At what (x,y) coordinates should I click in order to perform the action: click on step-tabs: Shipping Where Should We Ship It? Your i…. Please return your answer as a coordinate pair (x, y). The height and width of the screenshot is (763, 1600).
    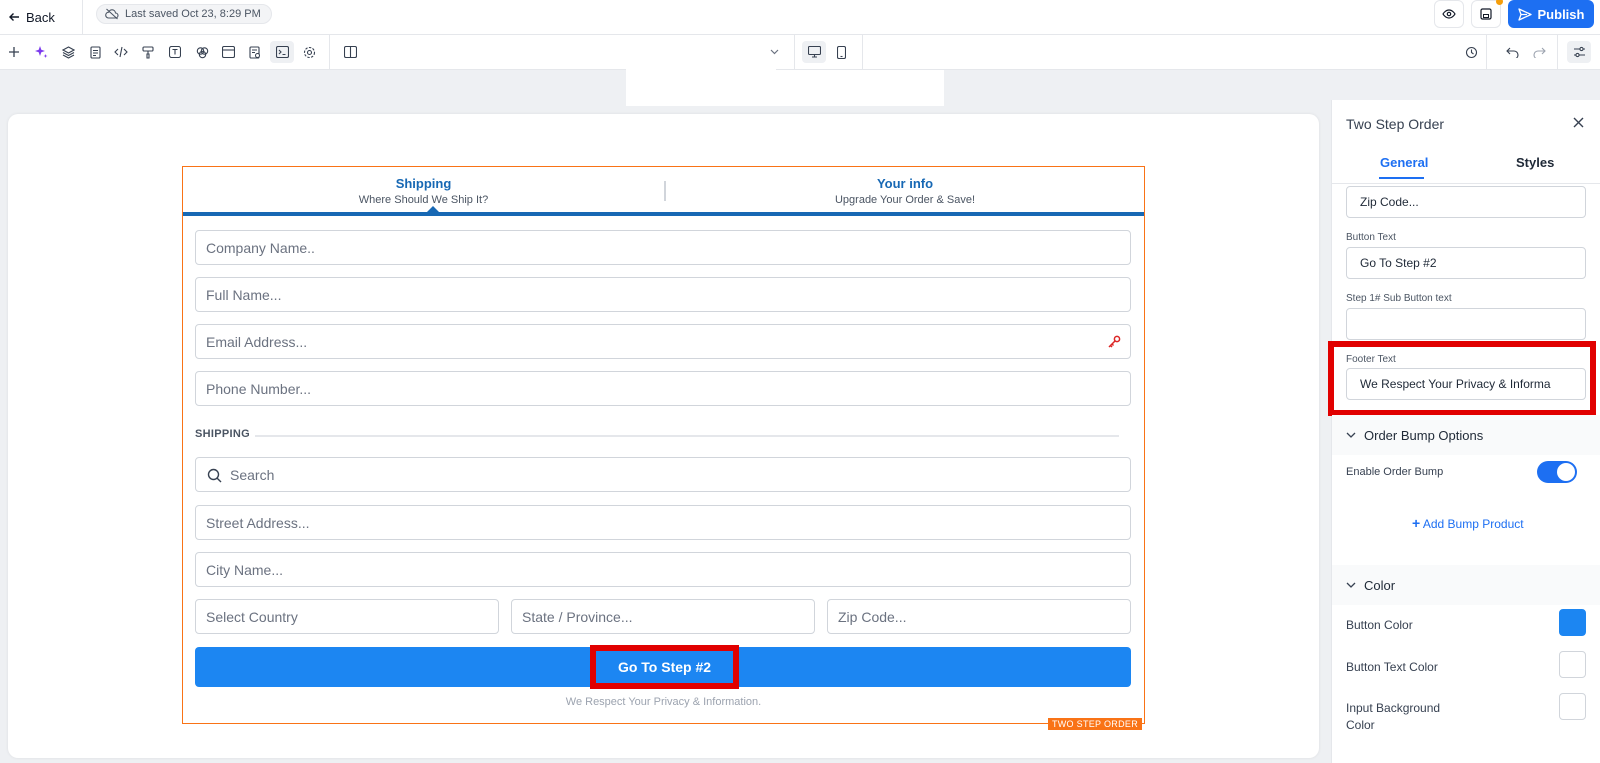
    Looking at the image, I should click on (663, 191).